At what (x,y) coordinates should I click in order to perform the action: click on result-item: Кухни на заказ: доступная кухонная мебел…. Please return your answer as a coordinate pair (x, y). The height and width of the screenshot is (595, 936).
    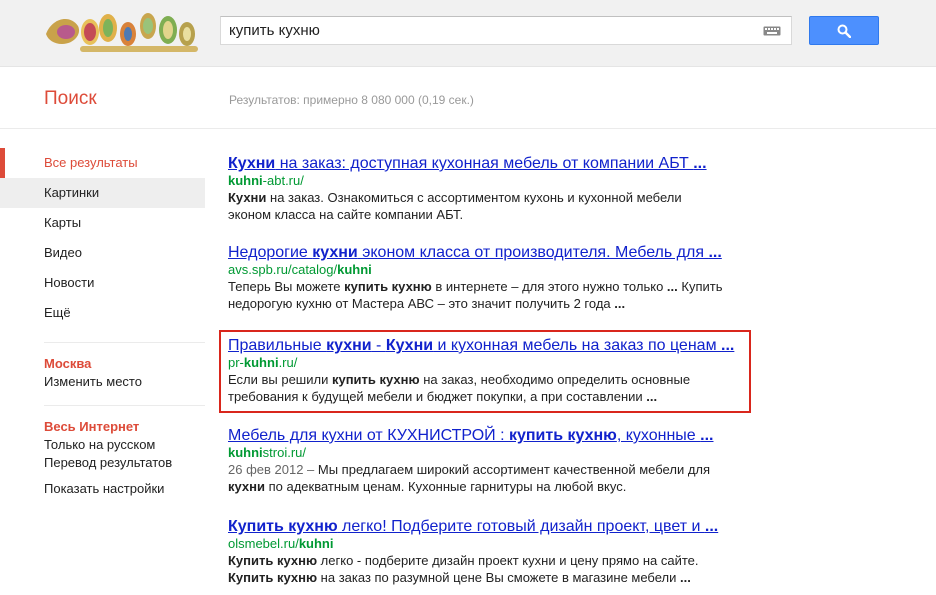
    Looking at the image, I should click on (488, 188).